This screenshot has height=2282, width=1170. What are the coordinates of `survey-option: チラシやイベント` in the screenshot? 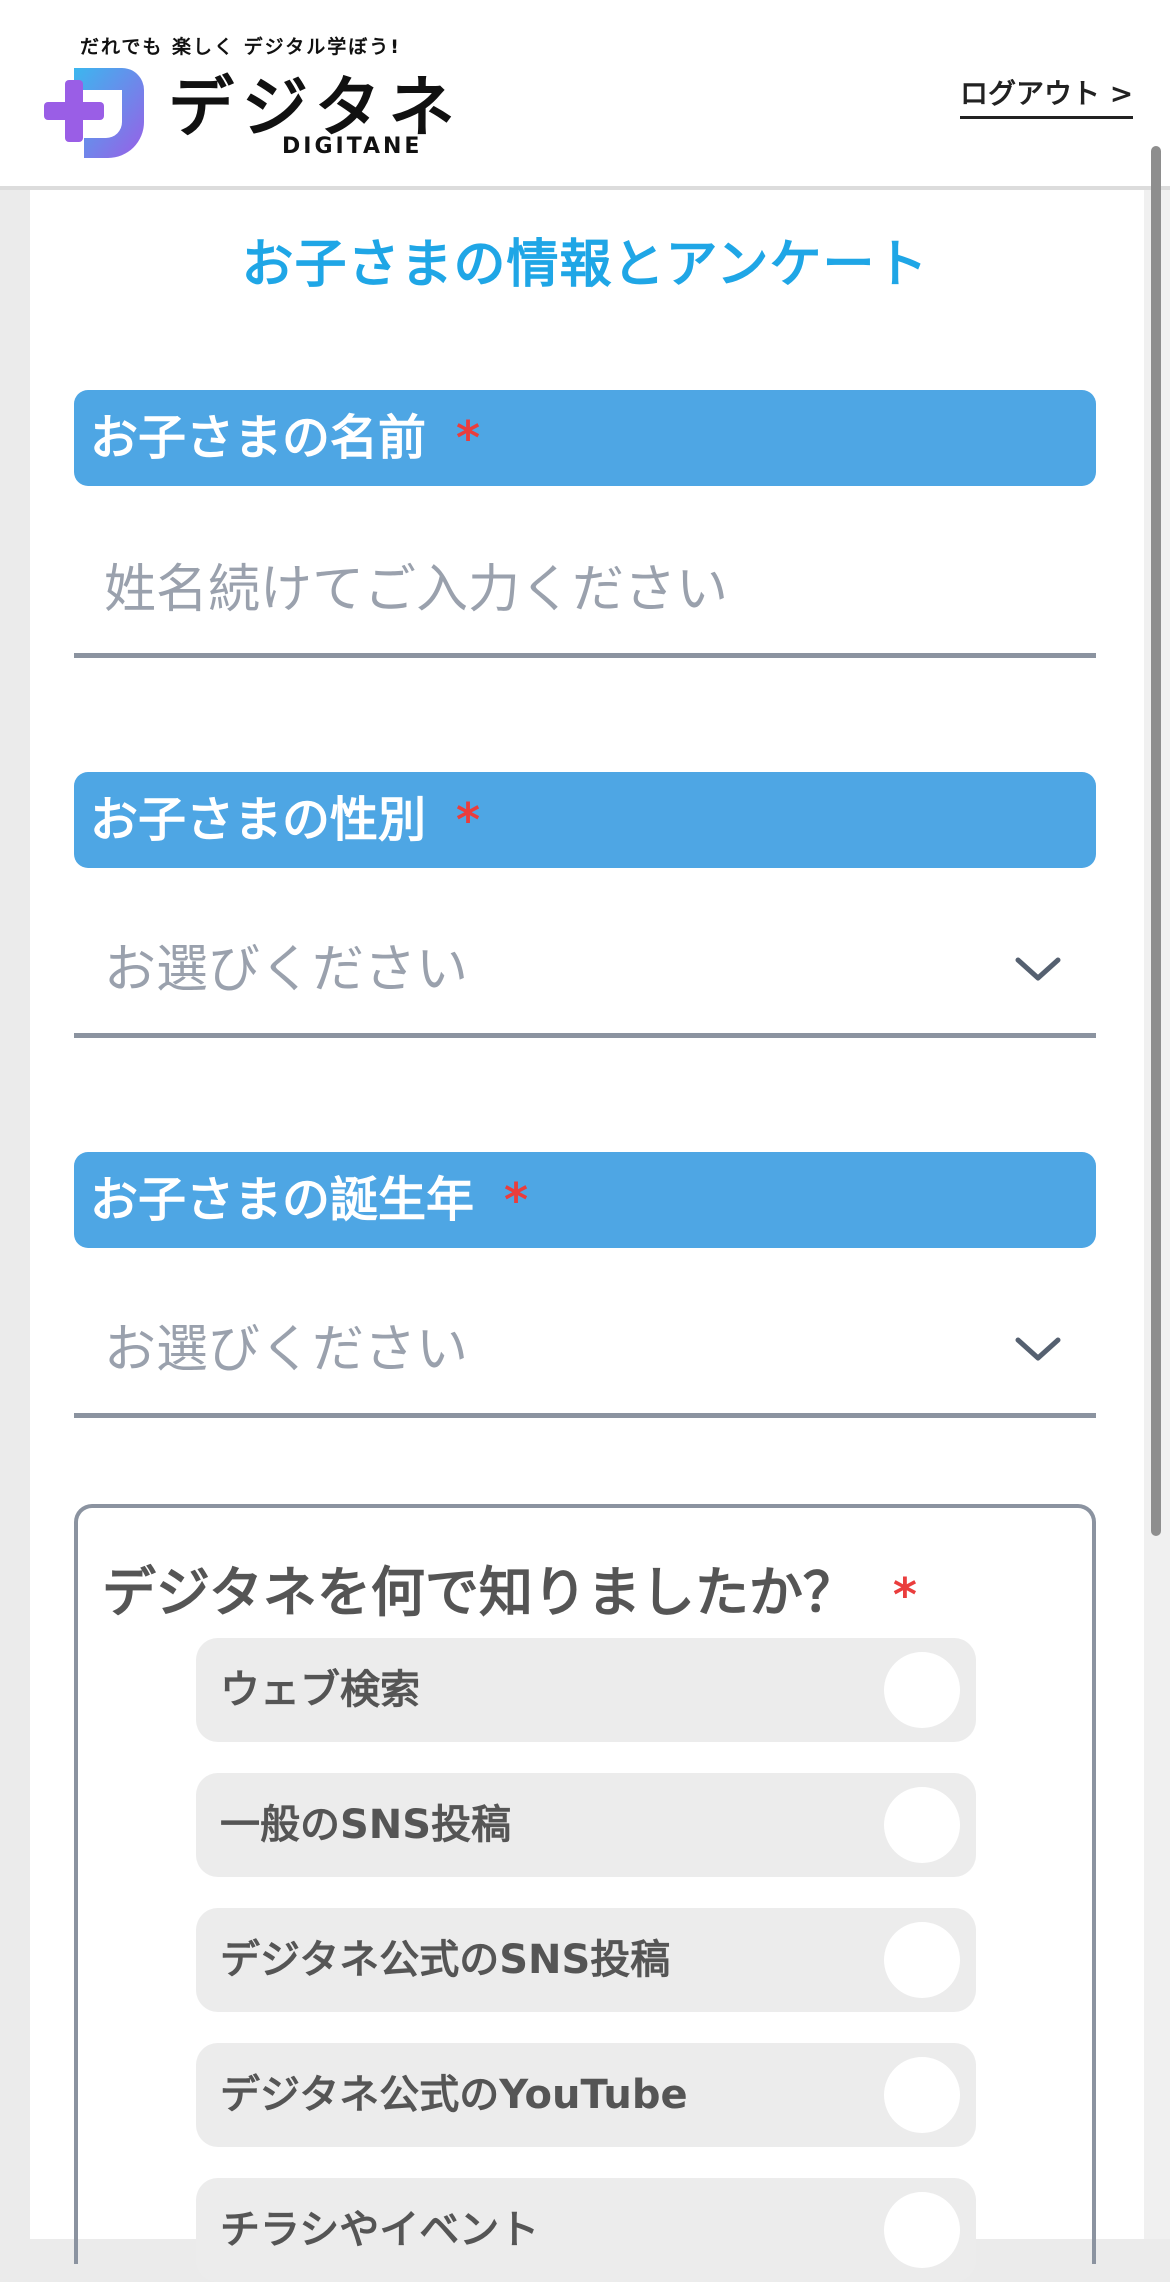 It's located at (586, 2230).